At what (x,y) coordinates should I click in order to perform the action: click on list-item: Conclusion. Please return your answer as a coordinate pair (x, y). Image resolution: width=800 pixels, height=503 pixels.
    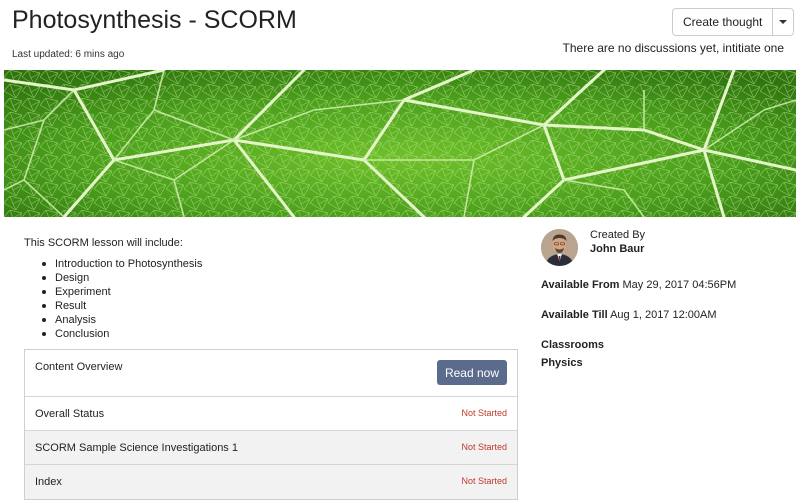
    Looking at the image, I should click on (122, 334).